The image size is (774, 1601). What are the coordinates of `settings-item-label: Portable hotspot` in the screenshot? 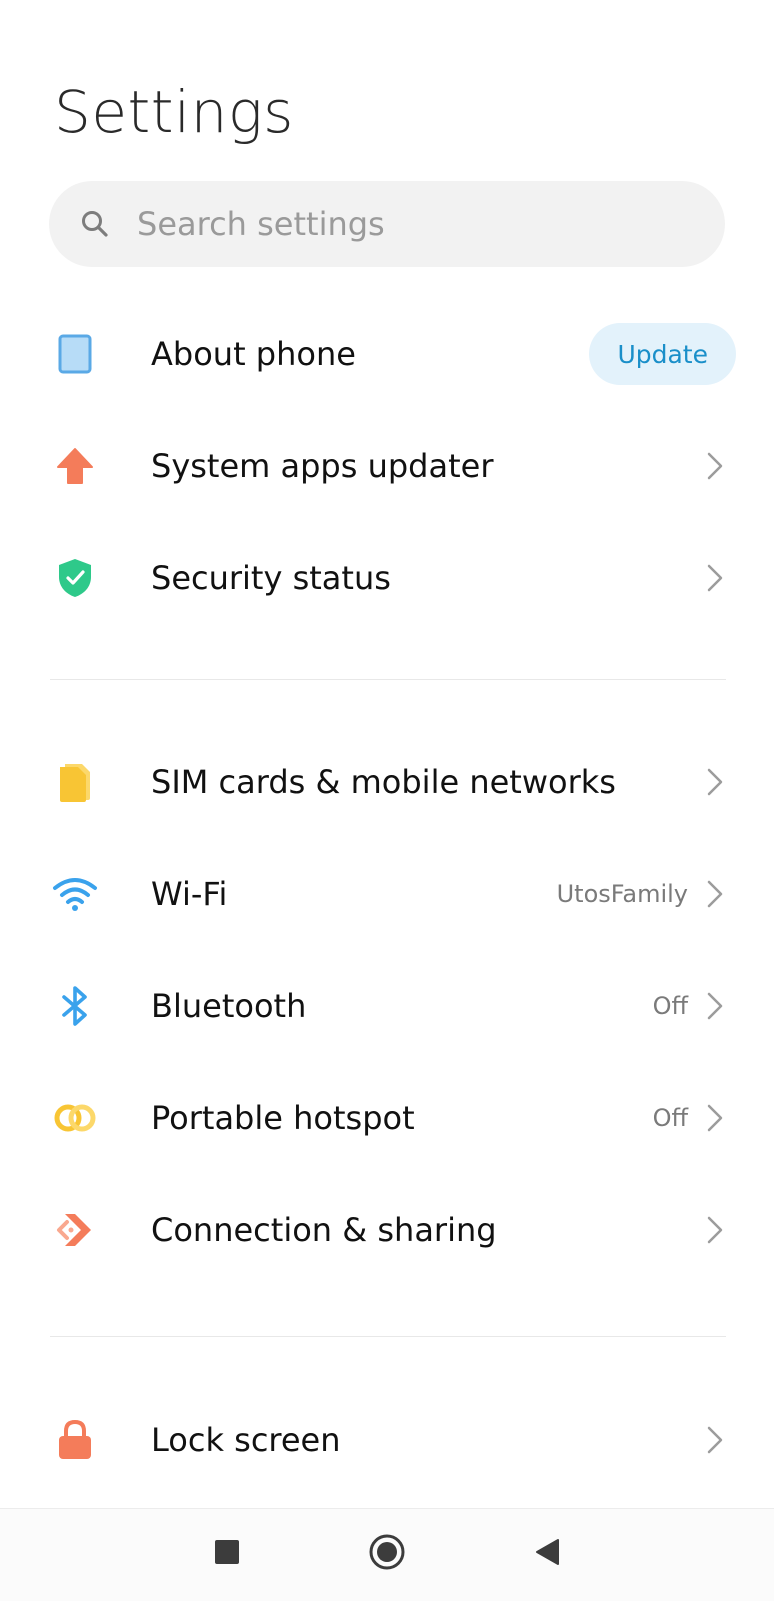 It's located at (283, 1118).